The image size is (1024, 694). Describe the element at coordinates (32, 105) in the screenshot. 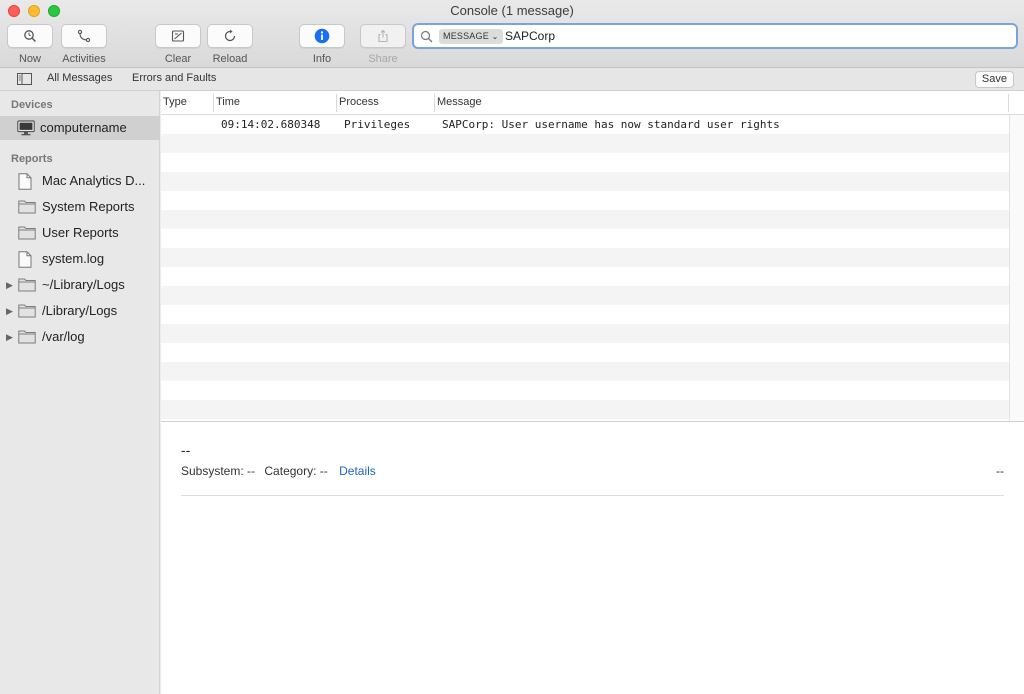

I see `devices-heading: Devices` at that location.